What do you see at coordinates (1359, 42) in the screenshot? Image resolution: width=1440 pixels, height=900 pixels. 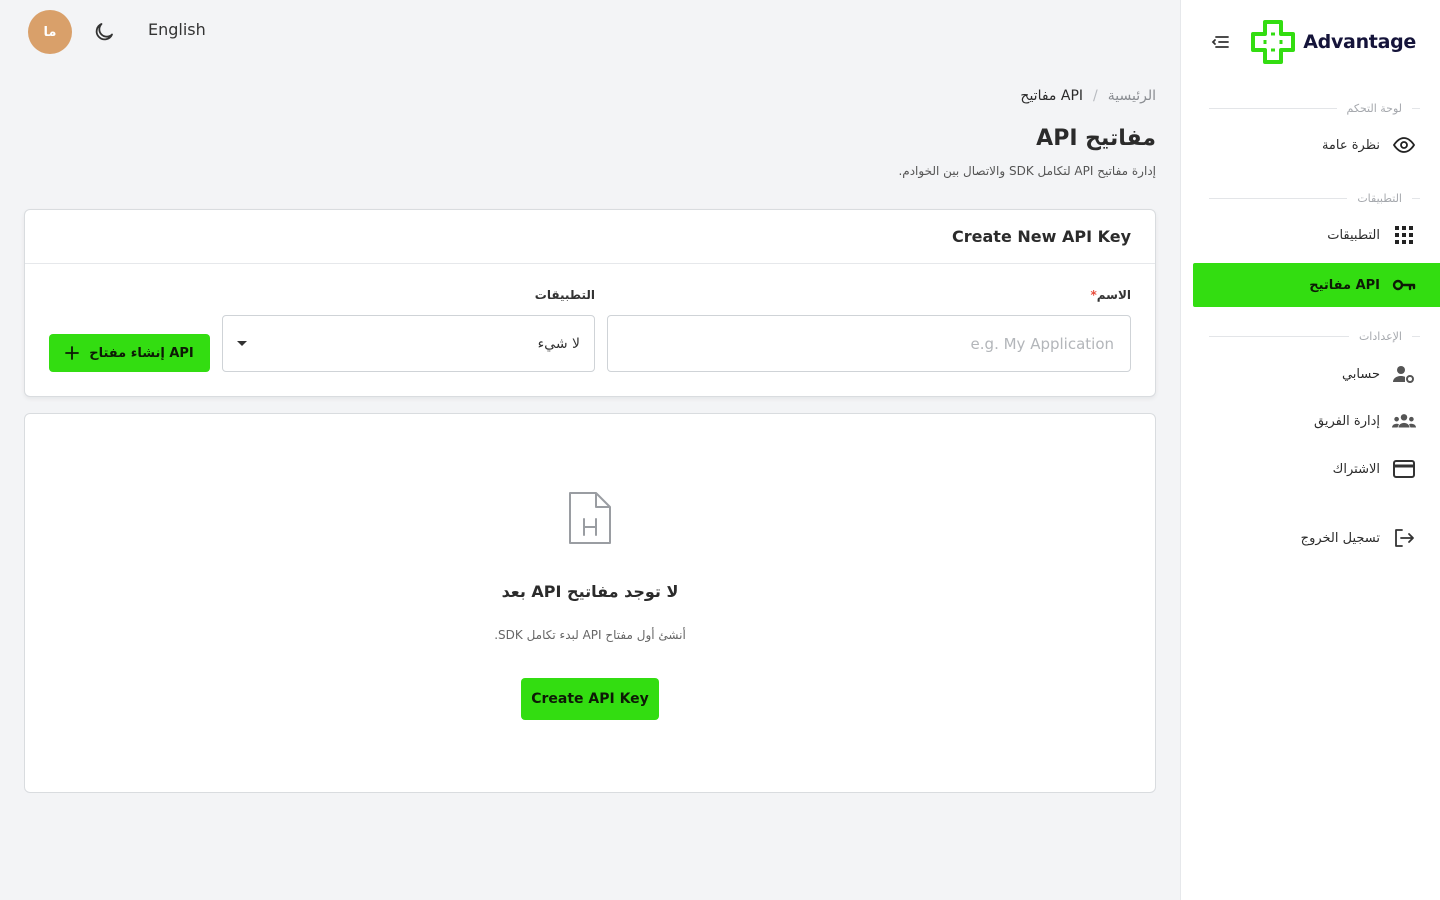 I see `logo-text: Advantage` at bounding box center [1359, 42].